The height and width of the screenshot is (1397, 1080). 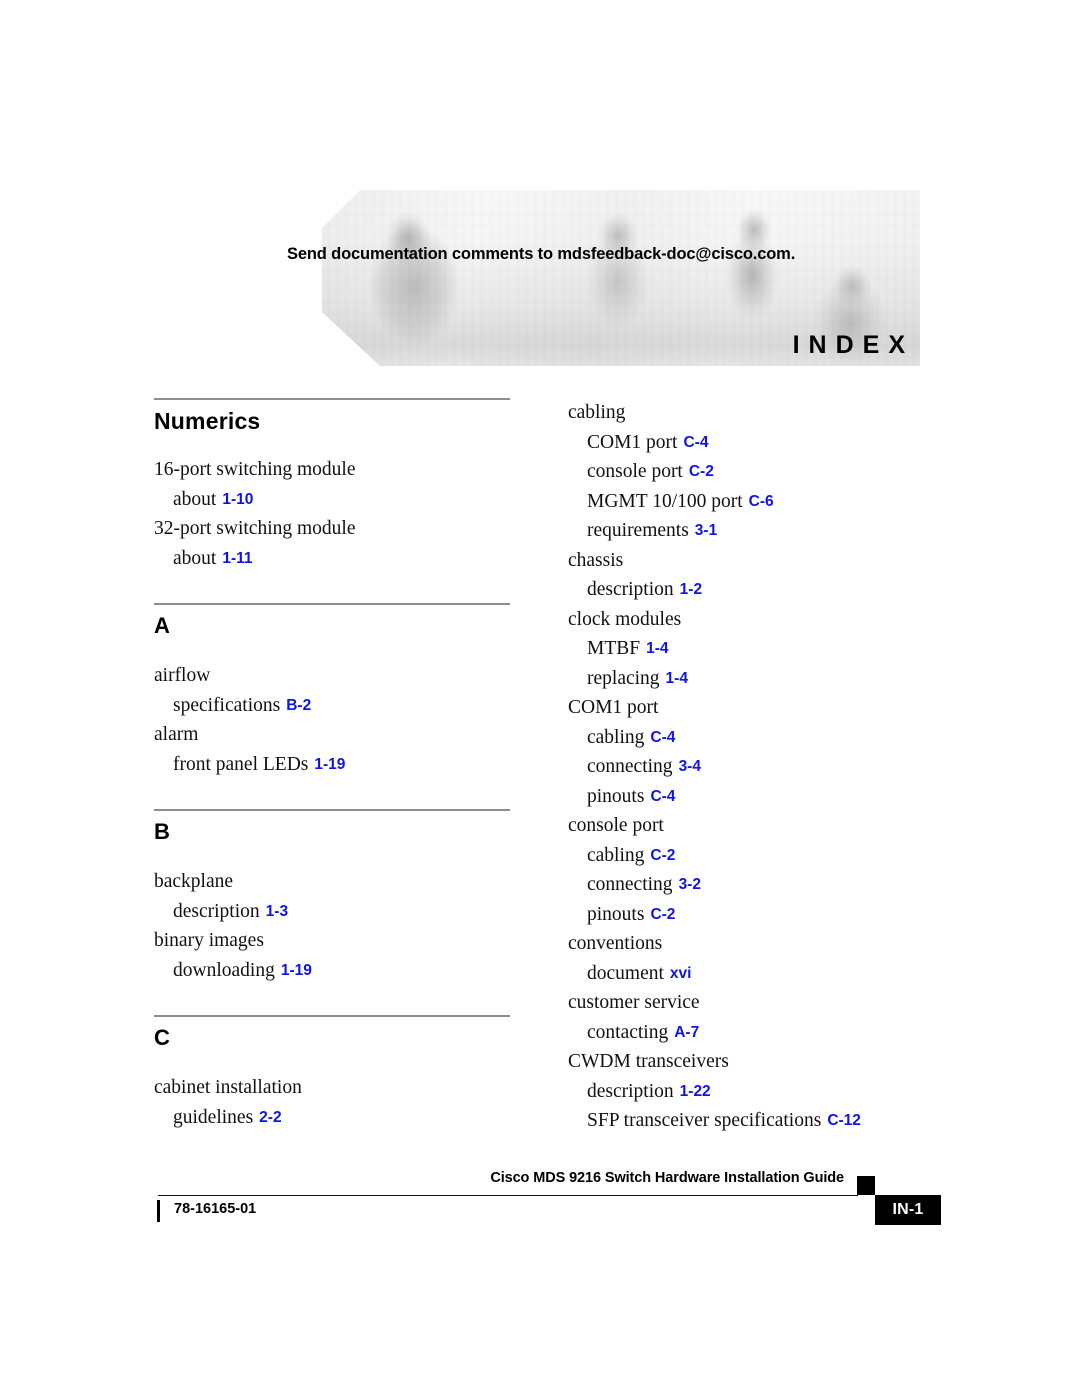 I want to click on index-entry: chassis, so click(x=746, y=561).